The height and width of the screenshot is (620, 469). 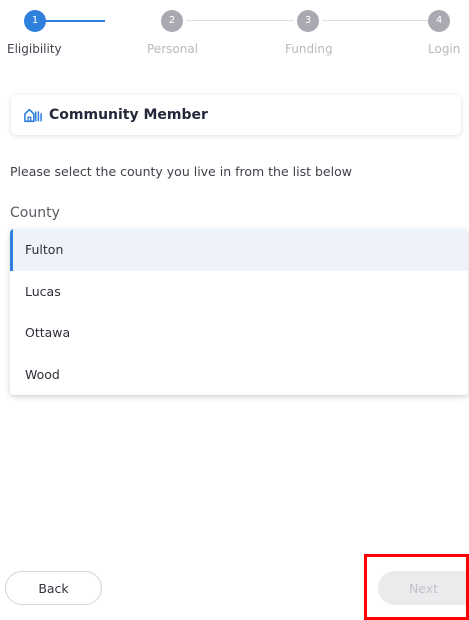 I want to click on step-3-number: 3, so click(x=308, y=20).